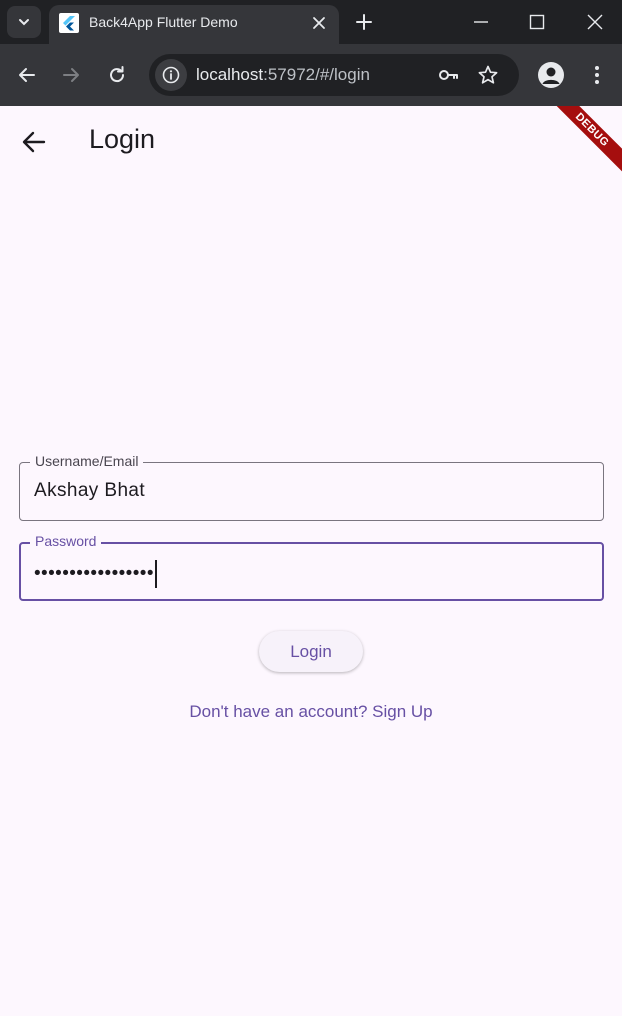 This screenshot has width=622, height=1016. I want to click on close-window-icon, so click(595, 22).